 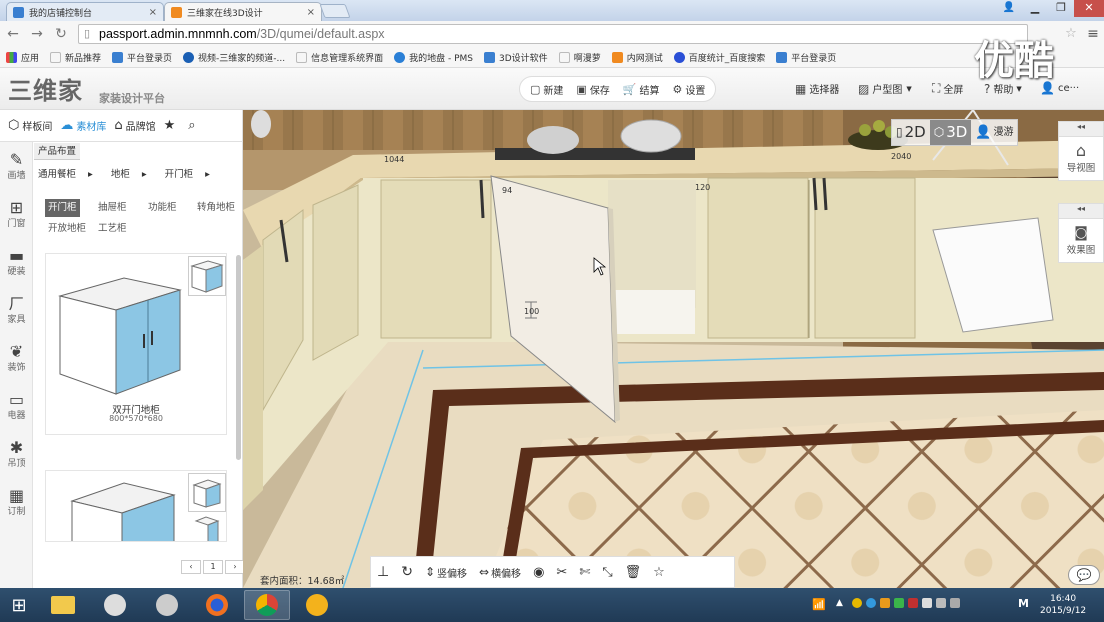 What do you see at coordinates (83, 125) in the screenshot?
I see `tab-materials: ☁ 素材库` at bounding box center [83, 125].